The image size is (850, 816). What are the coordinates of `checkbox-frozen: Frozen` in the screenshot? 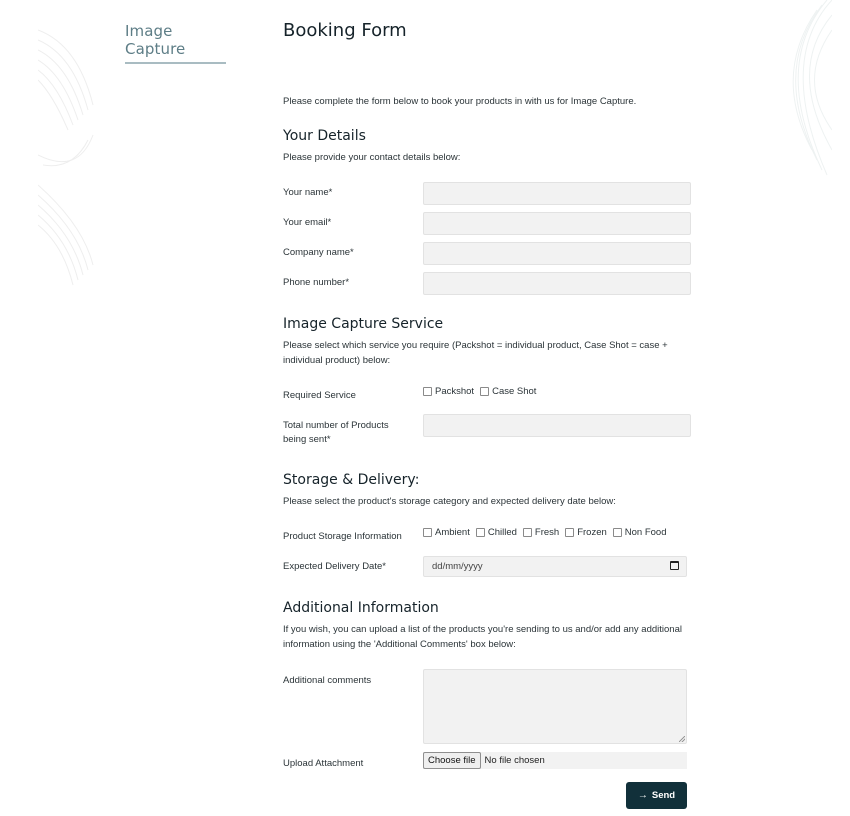 It's located at (586, 532).